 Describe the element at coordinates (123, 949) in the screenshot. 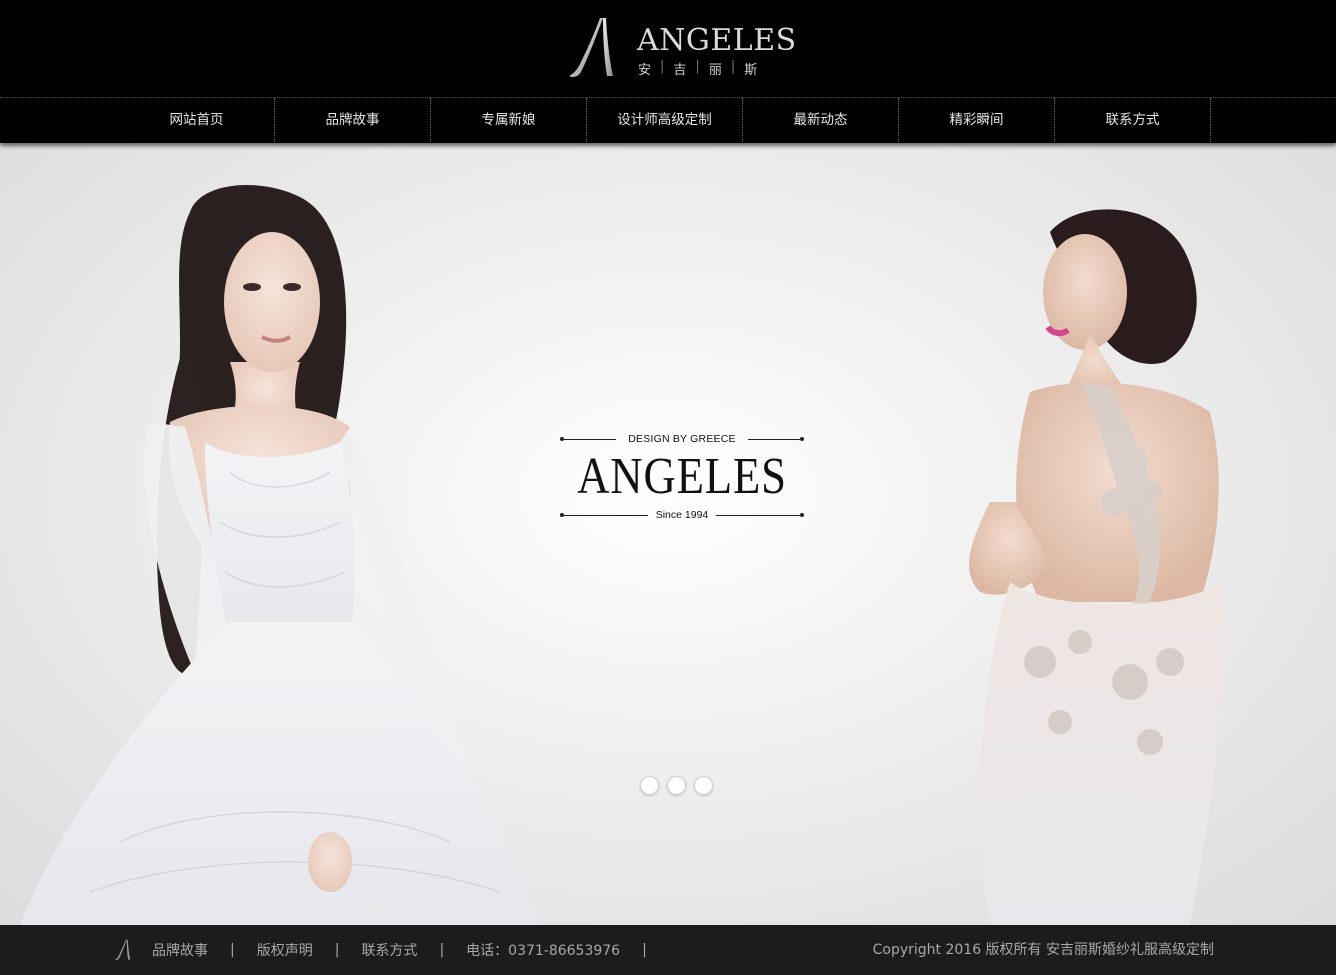

I see `footer-logo-icon` at that location.